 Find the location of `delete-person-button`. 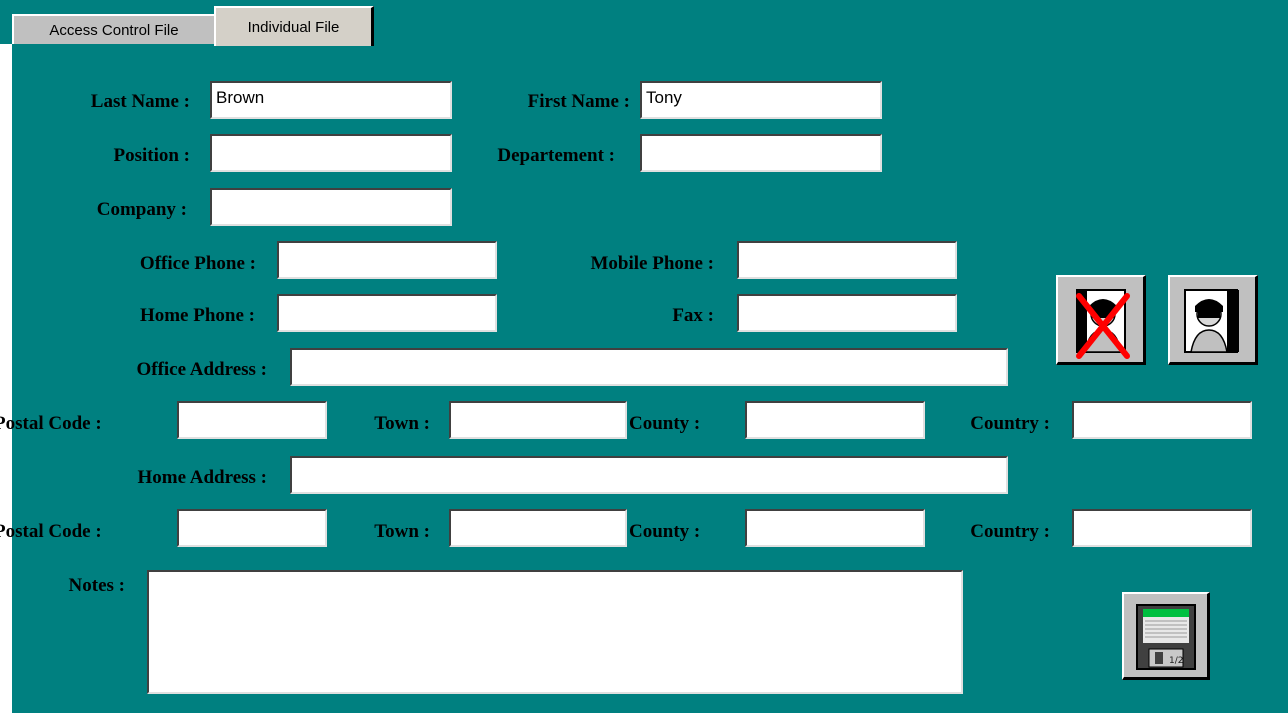

delete-person-button is located at coordinates (1101, 320).